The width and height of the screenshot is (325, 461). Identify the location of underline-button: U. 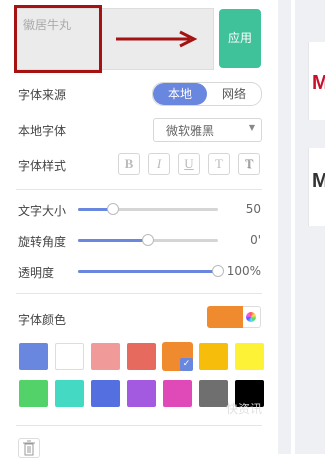
(189, 164).